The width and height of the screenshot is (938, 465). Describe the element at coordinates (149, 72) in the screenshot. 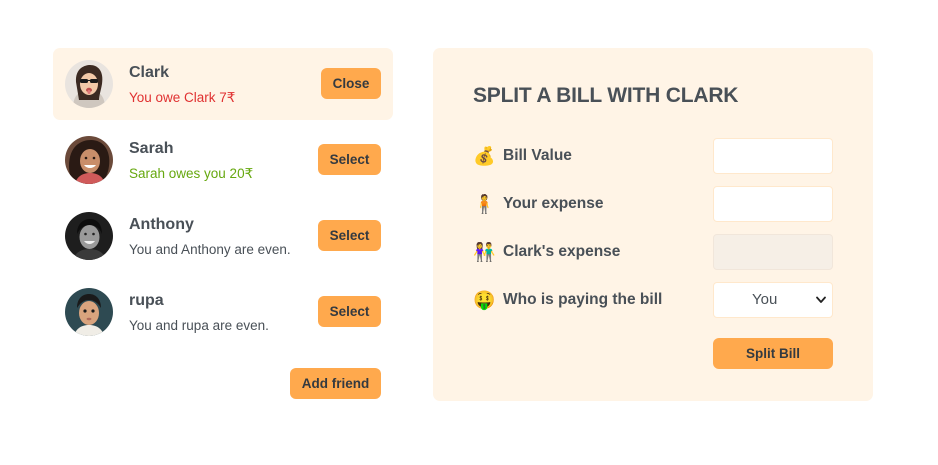

I see `friend-name: Clark` at that location.